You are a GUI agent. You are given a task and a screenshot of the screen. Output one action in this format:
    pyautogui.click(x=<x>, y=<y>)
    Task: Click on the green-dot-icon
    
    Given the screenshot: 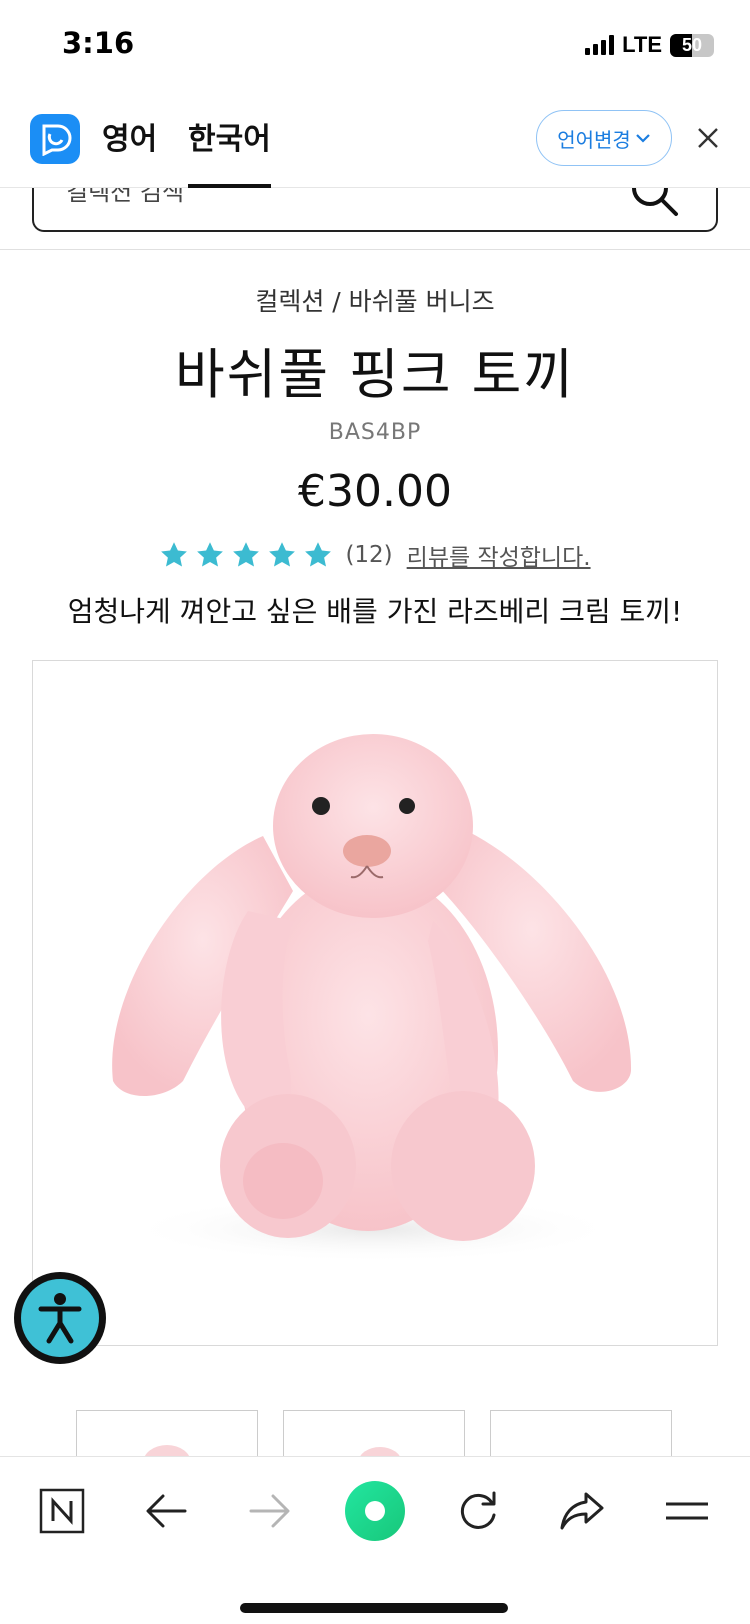 What is the action you would take?
    pyautogui.click(x=375, y=1511)
    